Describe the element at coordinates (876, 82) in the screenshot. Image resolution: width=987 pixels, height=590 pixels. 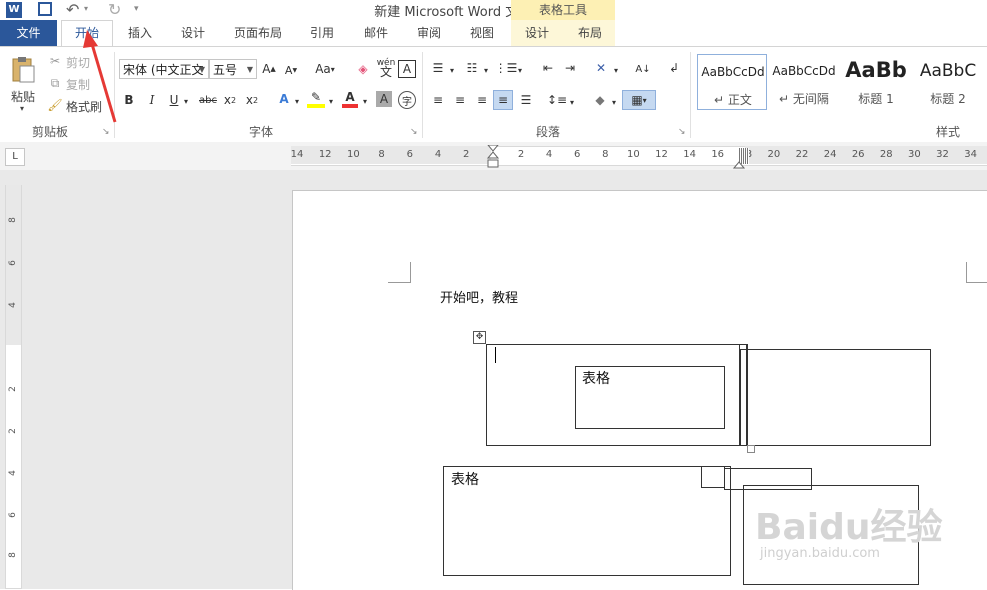
I see `style-heading-1: AaBb 标题 1` at that location.